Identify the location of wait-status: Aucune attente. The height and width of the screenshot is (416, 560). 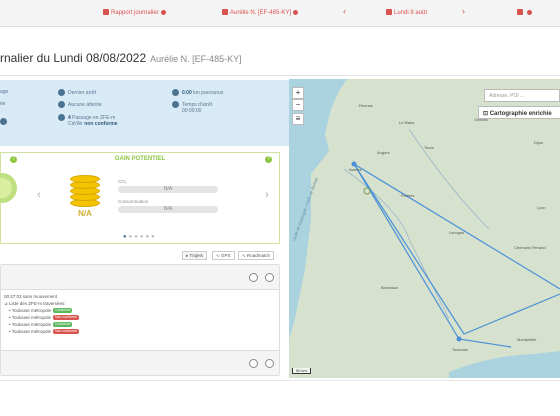
(80, 105).